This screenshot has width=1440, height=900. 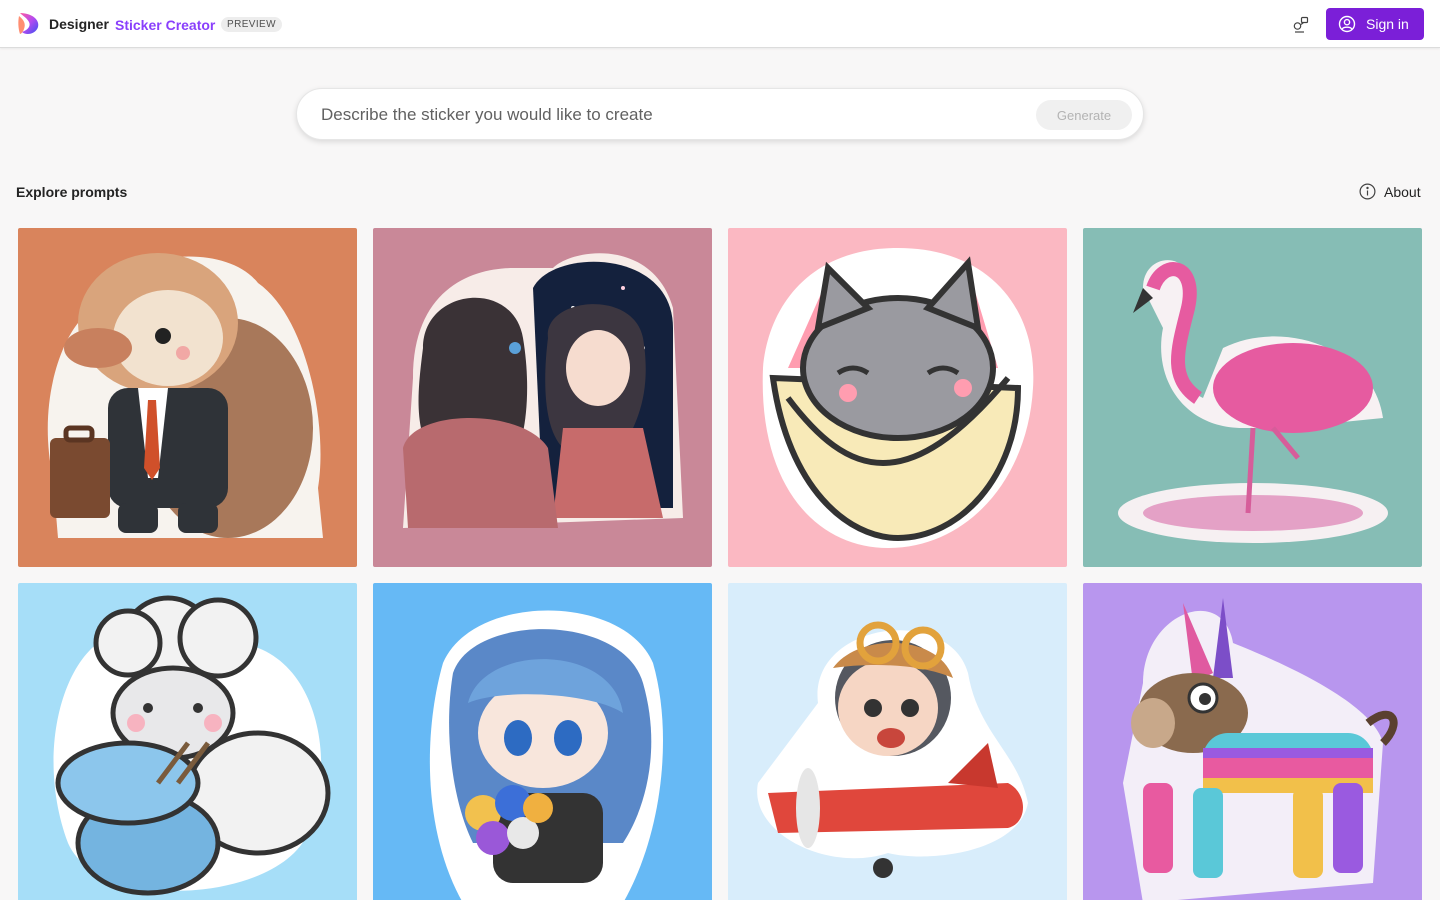 I want to click on gallery-card-flamingo, so click(x=1252, y=397).